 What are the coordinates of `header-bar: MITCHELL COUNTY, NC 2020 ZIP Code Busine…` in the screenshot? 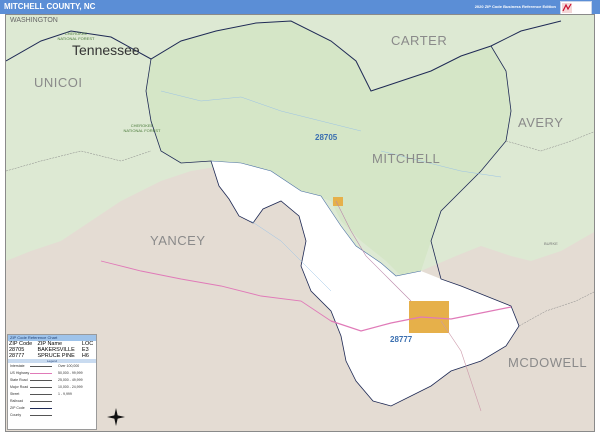 It's located at (300, 7).